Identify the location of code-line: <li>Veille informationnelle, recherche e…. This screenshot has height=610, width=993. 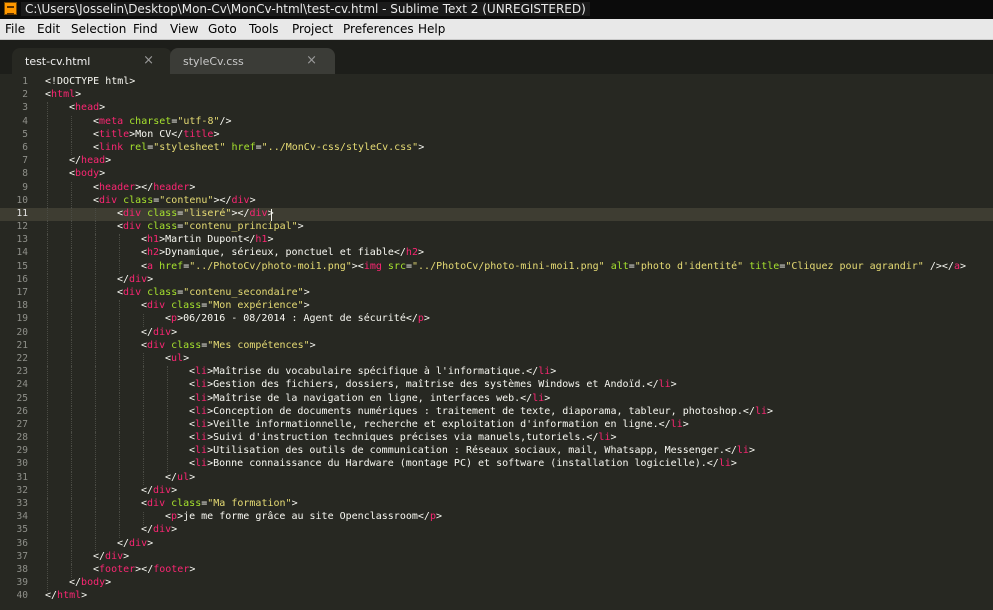
(519, 425).